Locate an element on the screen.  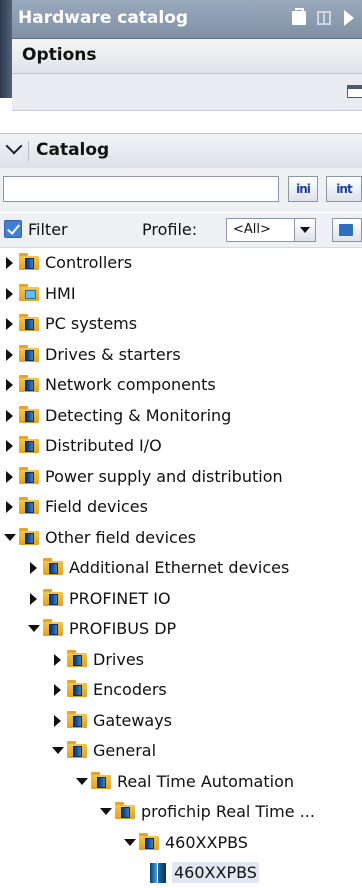
profile-label: Profile: is located at coordinates (170, 229).